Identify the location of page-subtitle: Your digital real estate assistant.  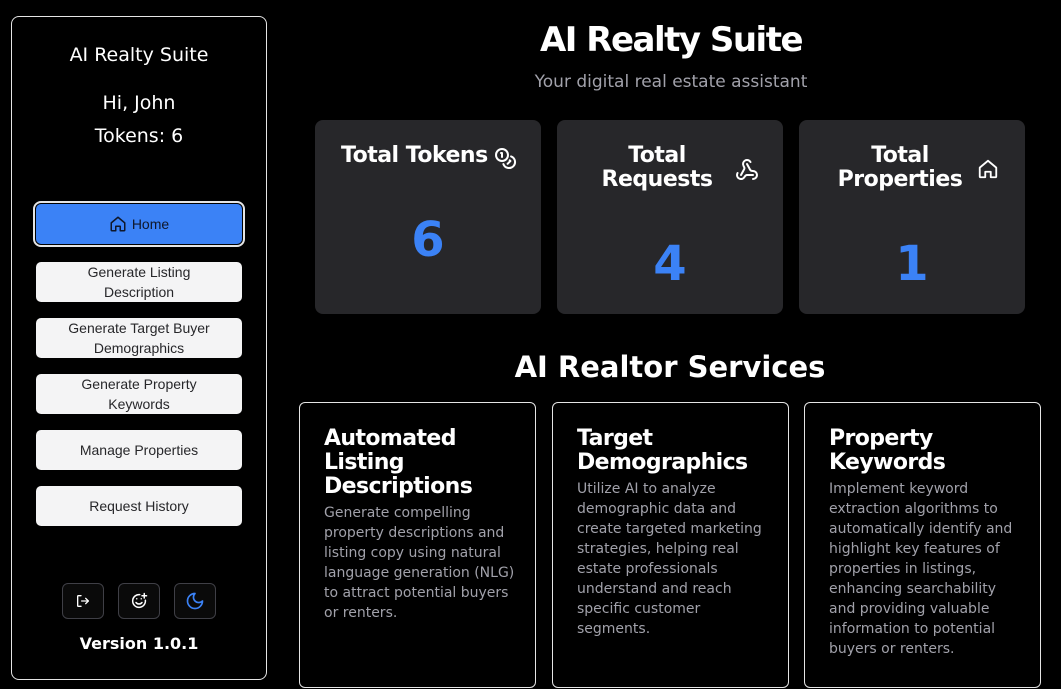
(671, 82).